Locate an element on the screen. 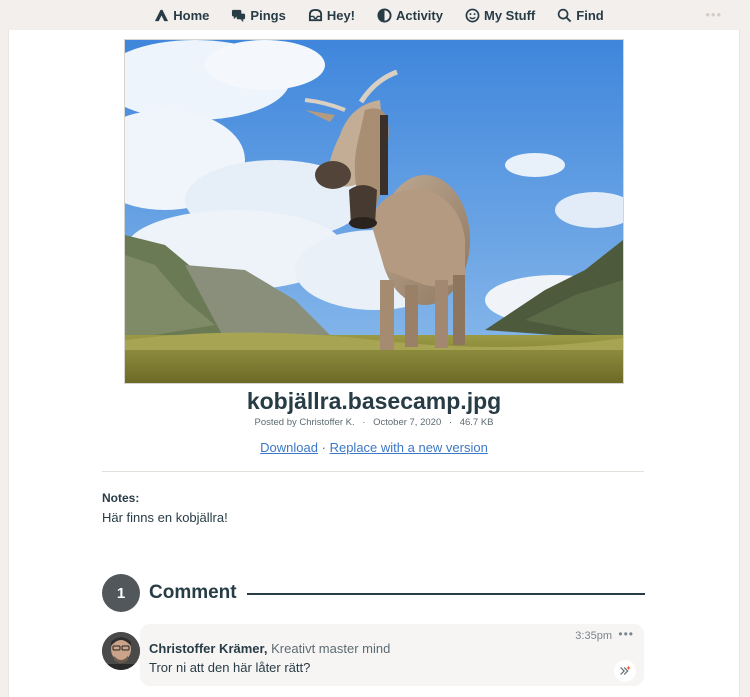  my-stuff-icon is located at coordinates (472, 15).